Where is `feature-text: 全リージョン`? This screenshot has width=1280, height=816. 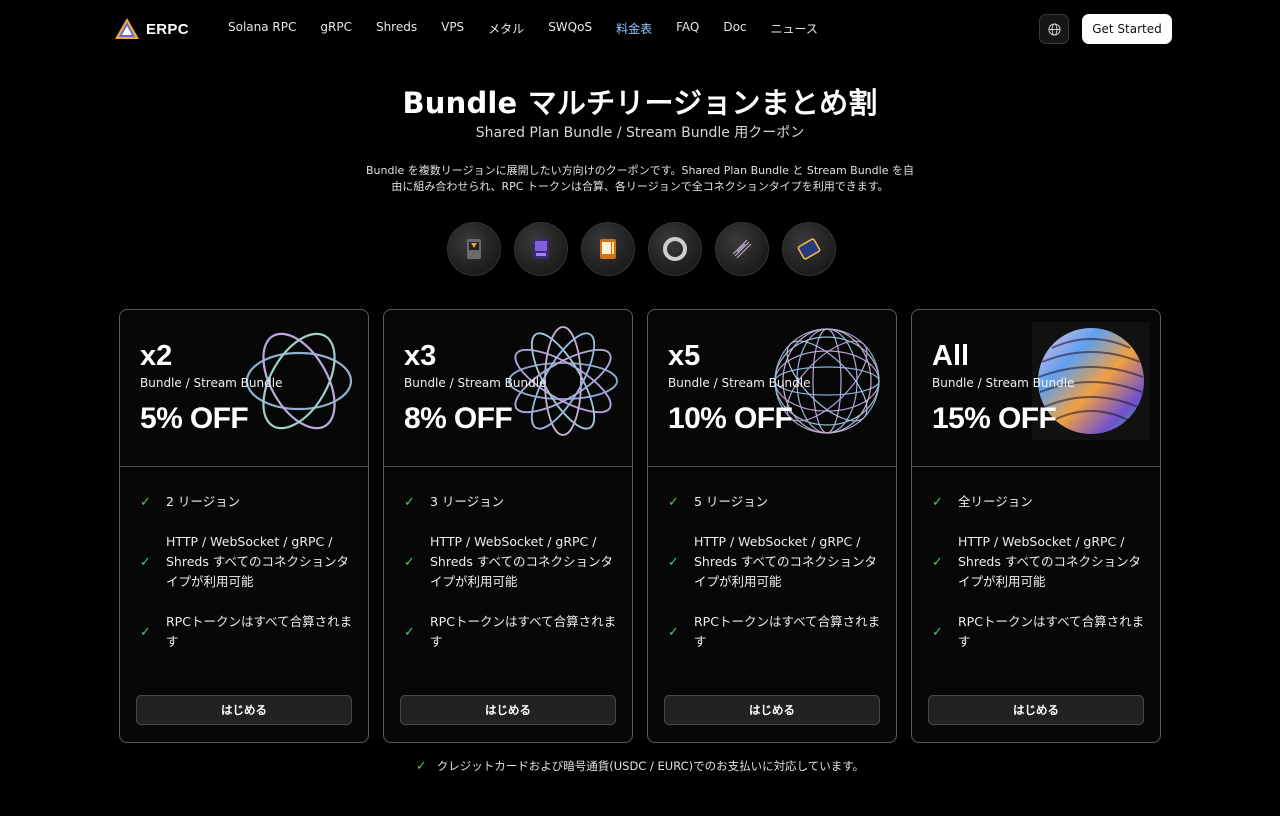 feature-text: 全リージョン is located at coordinates (995, 501).